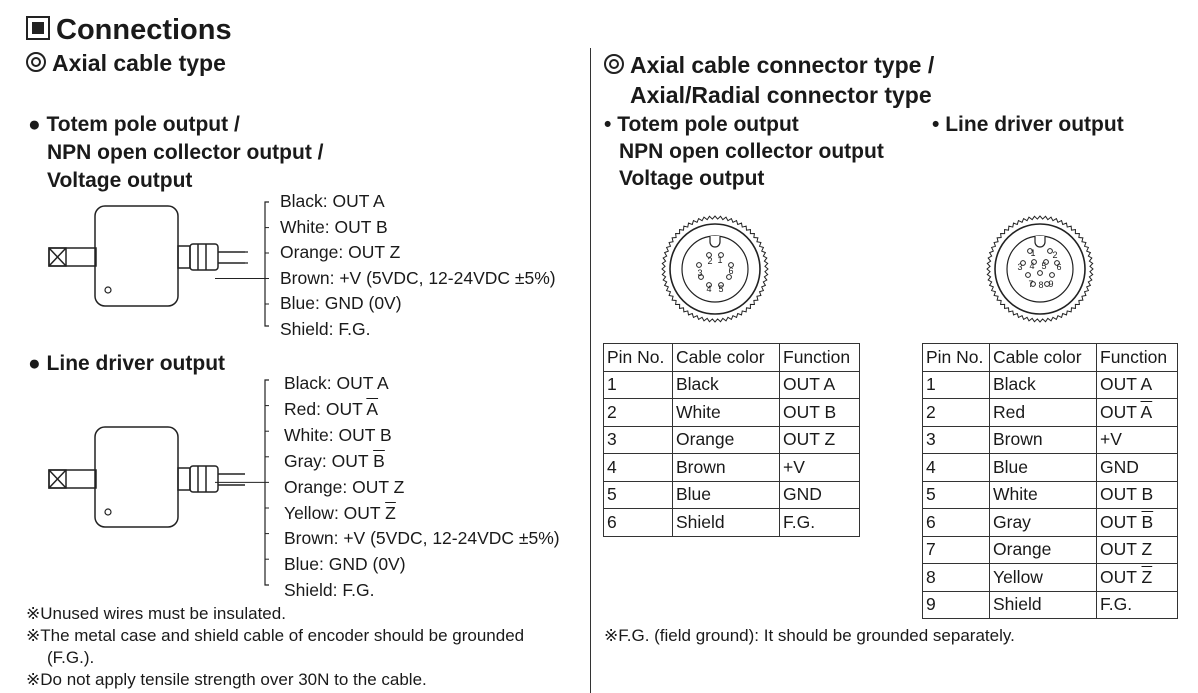 The image size is (1198, 693). What do you see at coordinates (956, 577) in the screenshot?
I see `pin-number: 8` at bounding box center [956, 577].